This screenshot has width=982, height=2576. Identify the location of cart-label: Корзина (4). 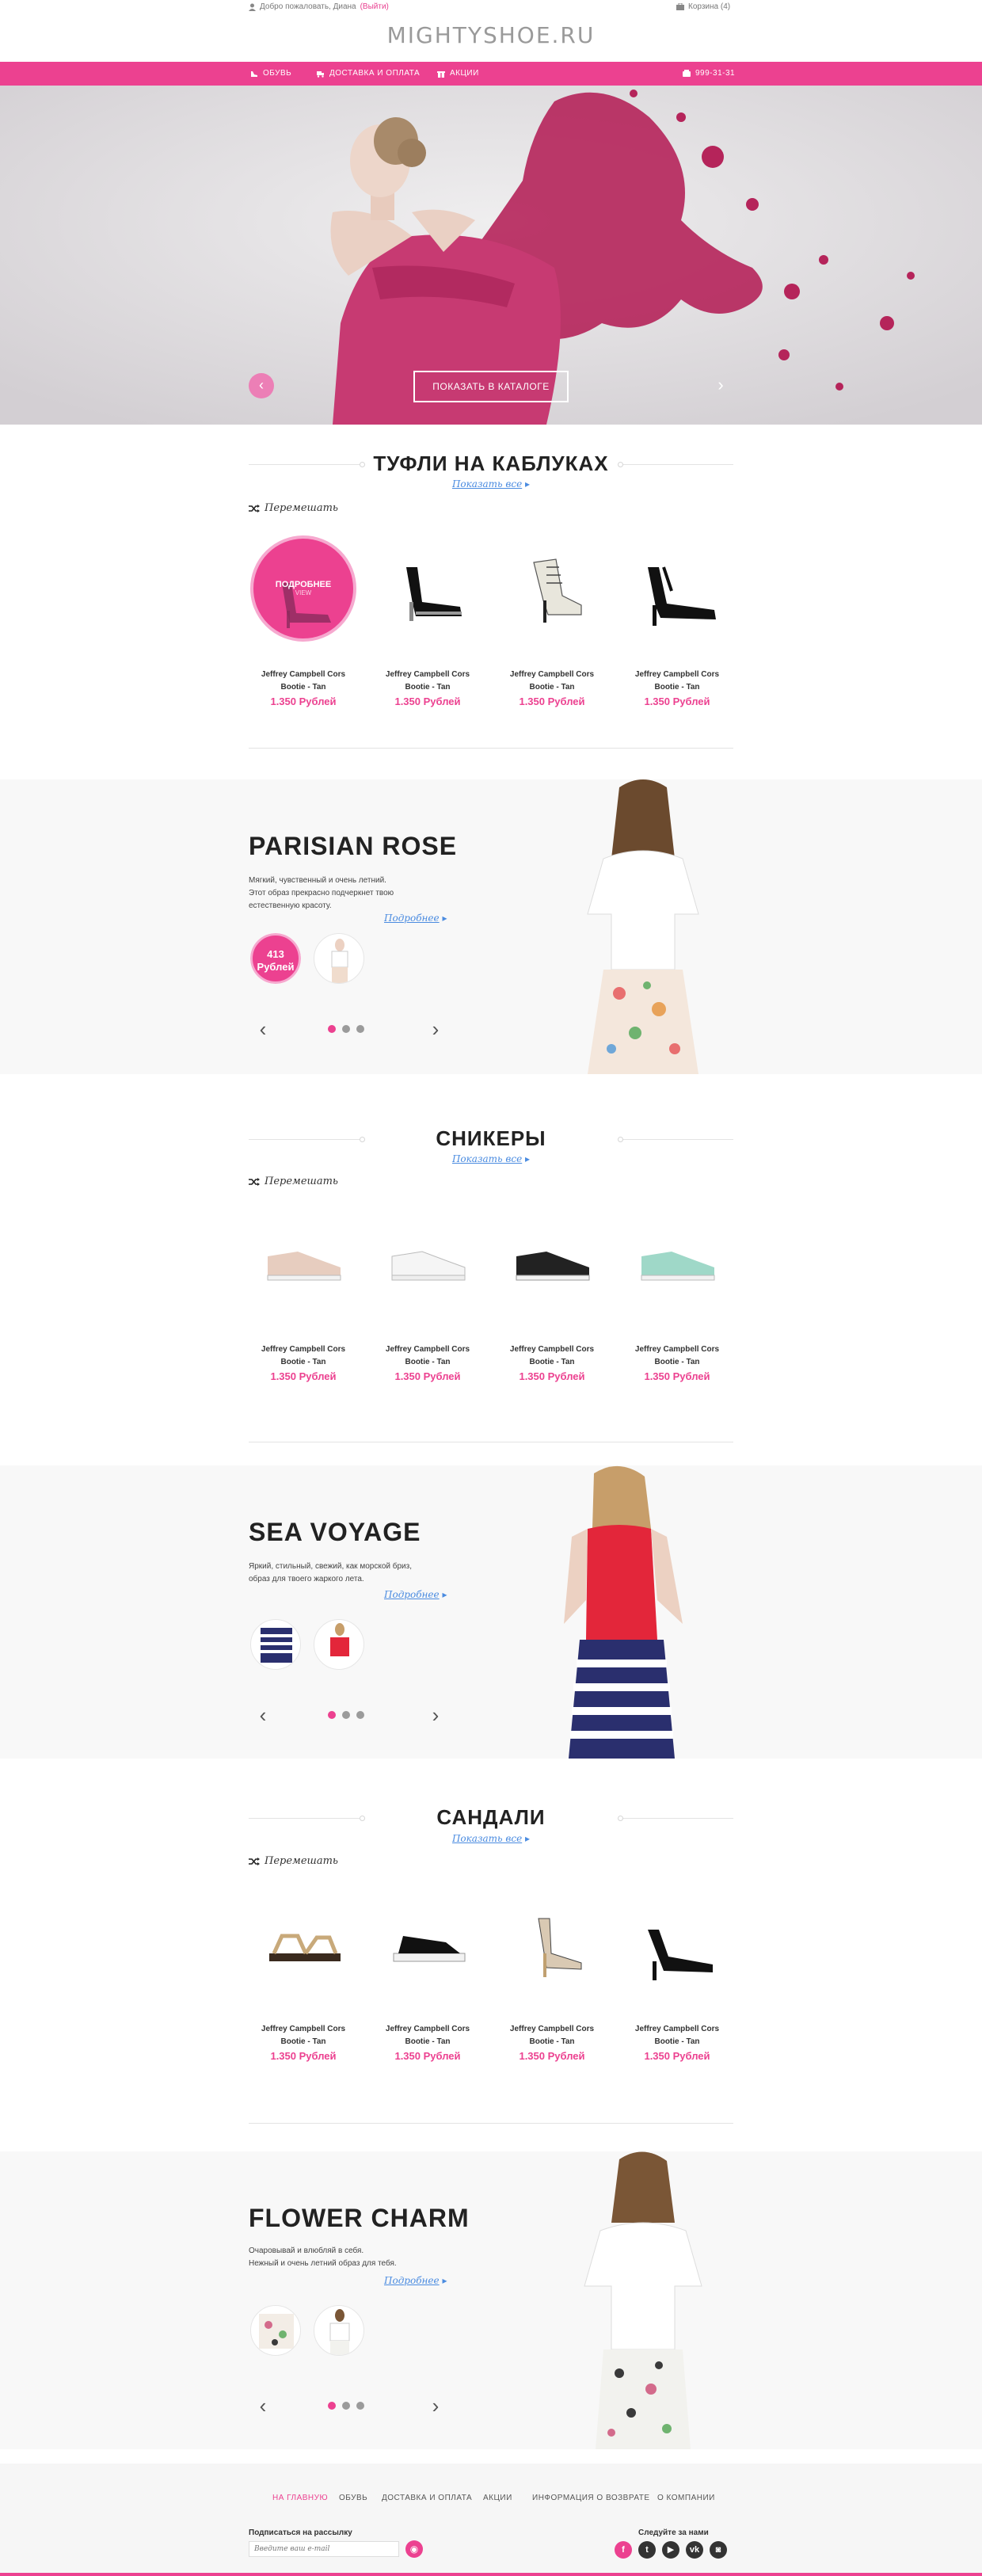
(710, 7).